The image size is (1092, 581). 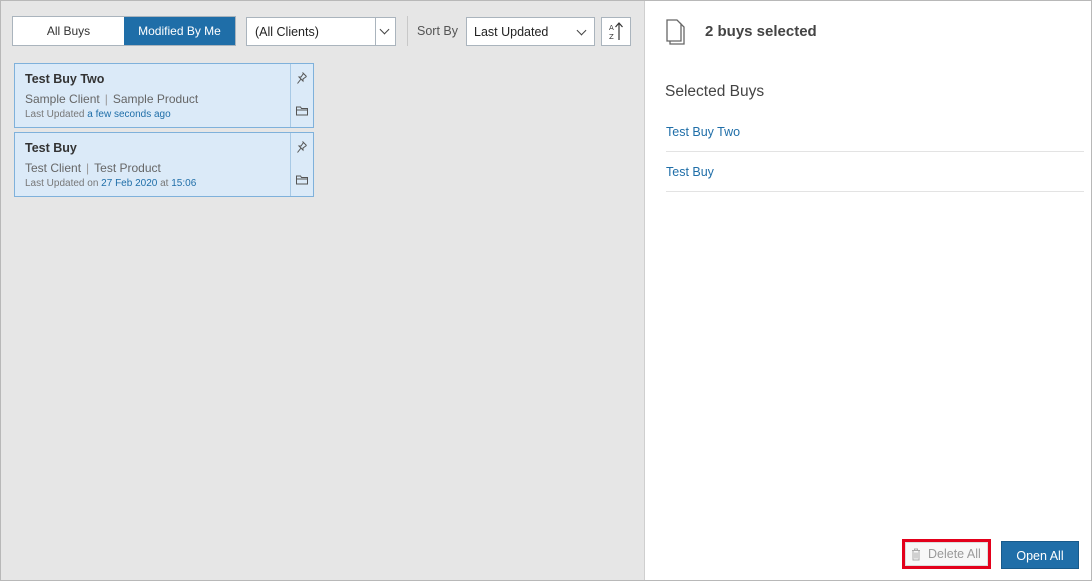 I want to click on client-filter-select: (All Clients), so click(x=321, y=31).